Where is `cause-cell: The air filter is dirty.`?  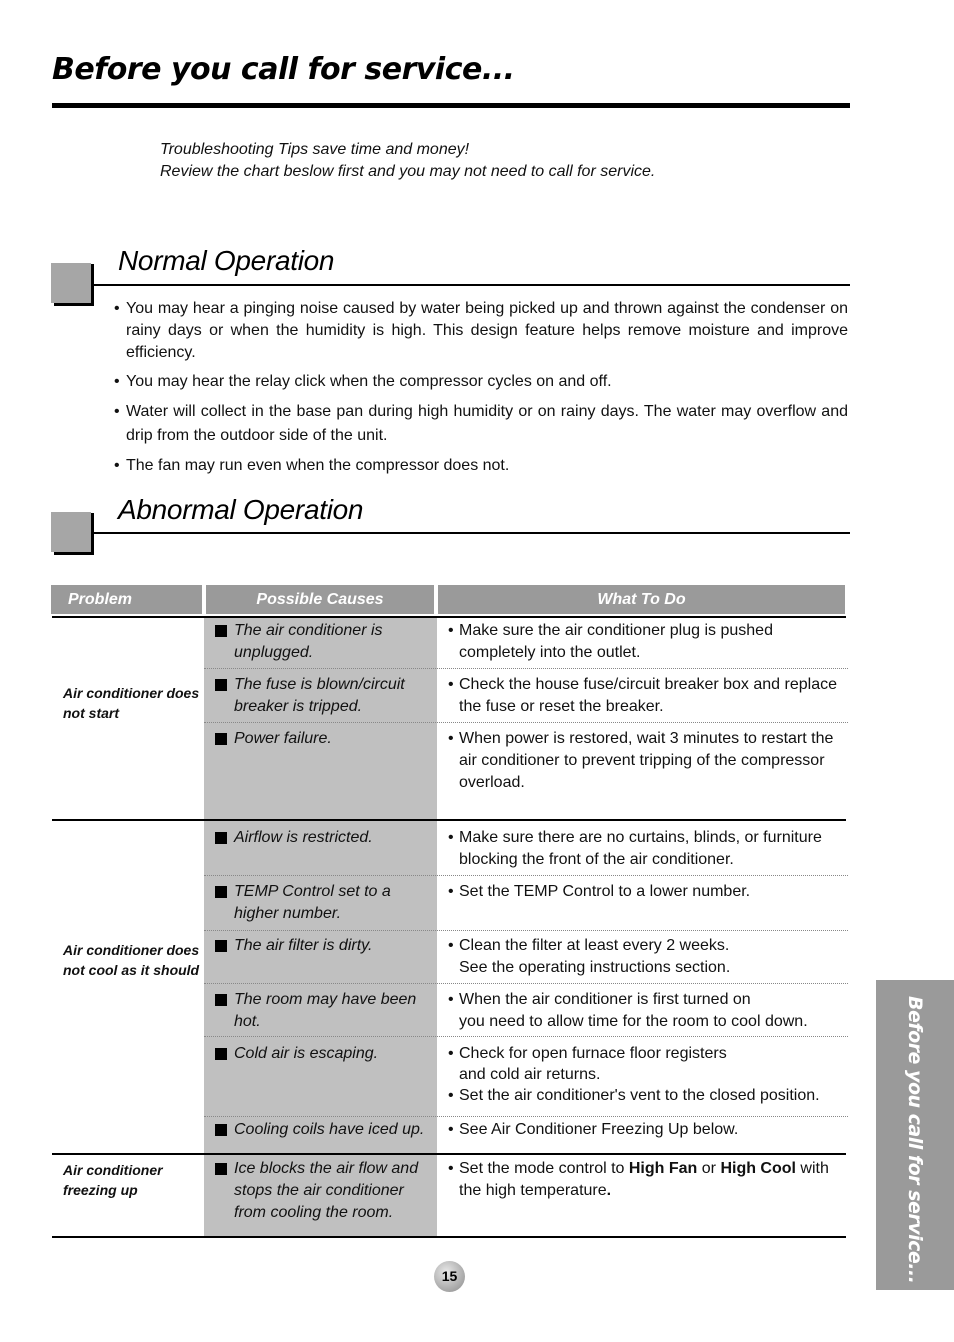 cause-cell: The air filter is dirty. is located at coordinates (325, 946).